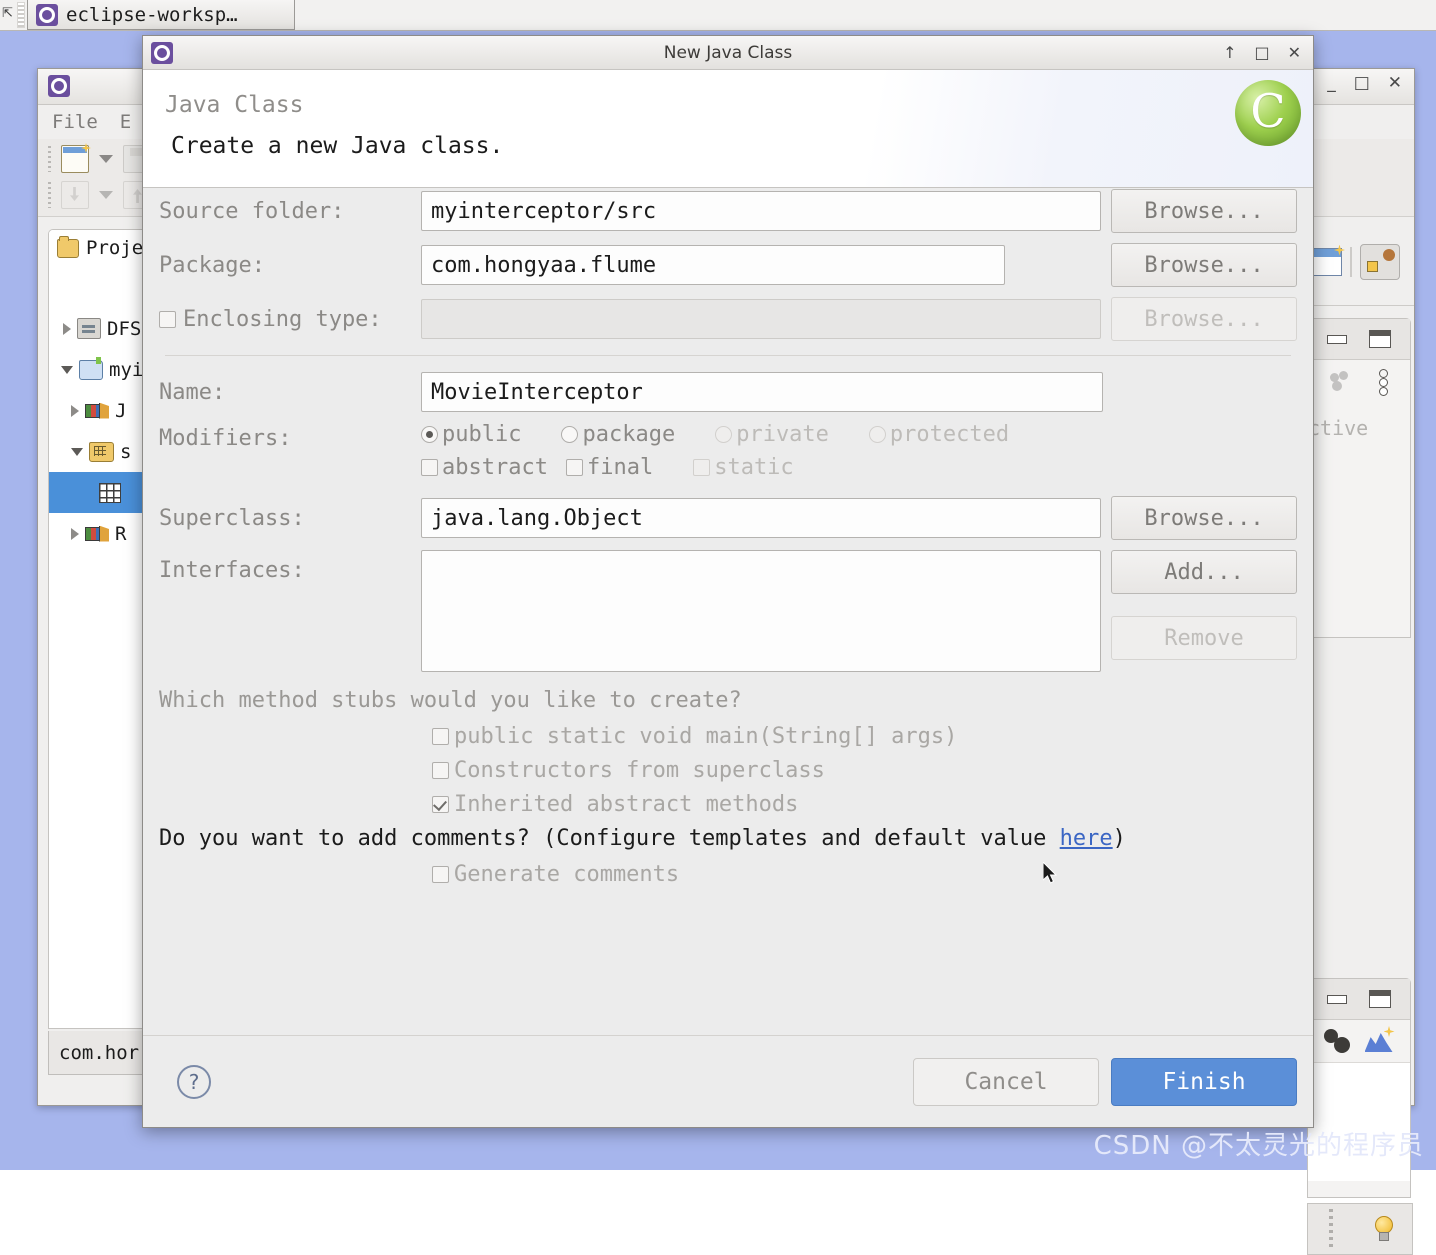 The height and width of the screenshot is (1255, 1436). What do you see at coordinates (1342, 381) in the screenshot?
I see `servers-icon` at bounding box center [1342, 381].